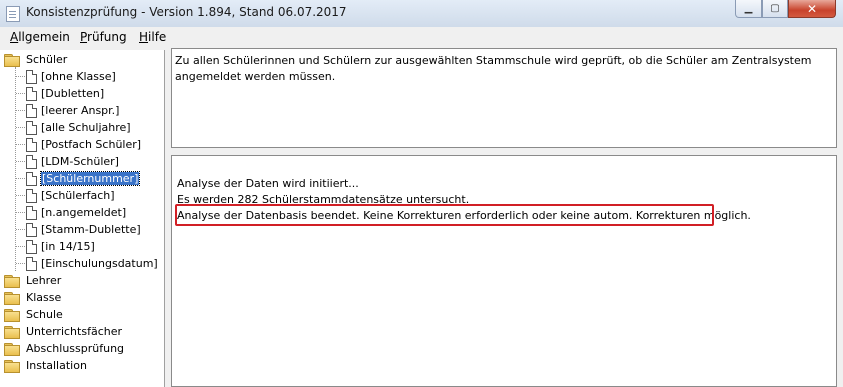 The width and height of the screenshot is (843, 387). I want to click on tree-item-label: [Schülerfach], so click(78, 195).